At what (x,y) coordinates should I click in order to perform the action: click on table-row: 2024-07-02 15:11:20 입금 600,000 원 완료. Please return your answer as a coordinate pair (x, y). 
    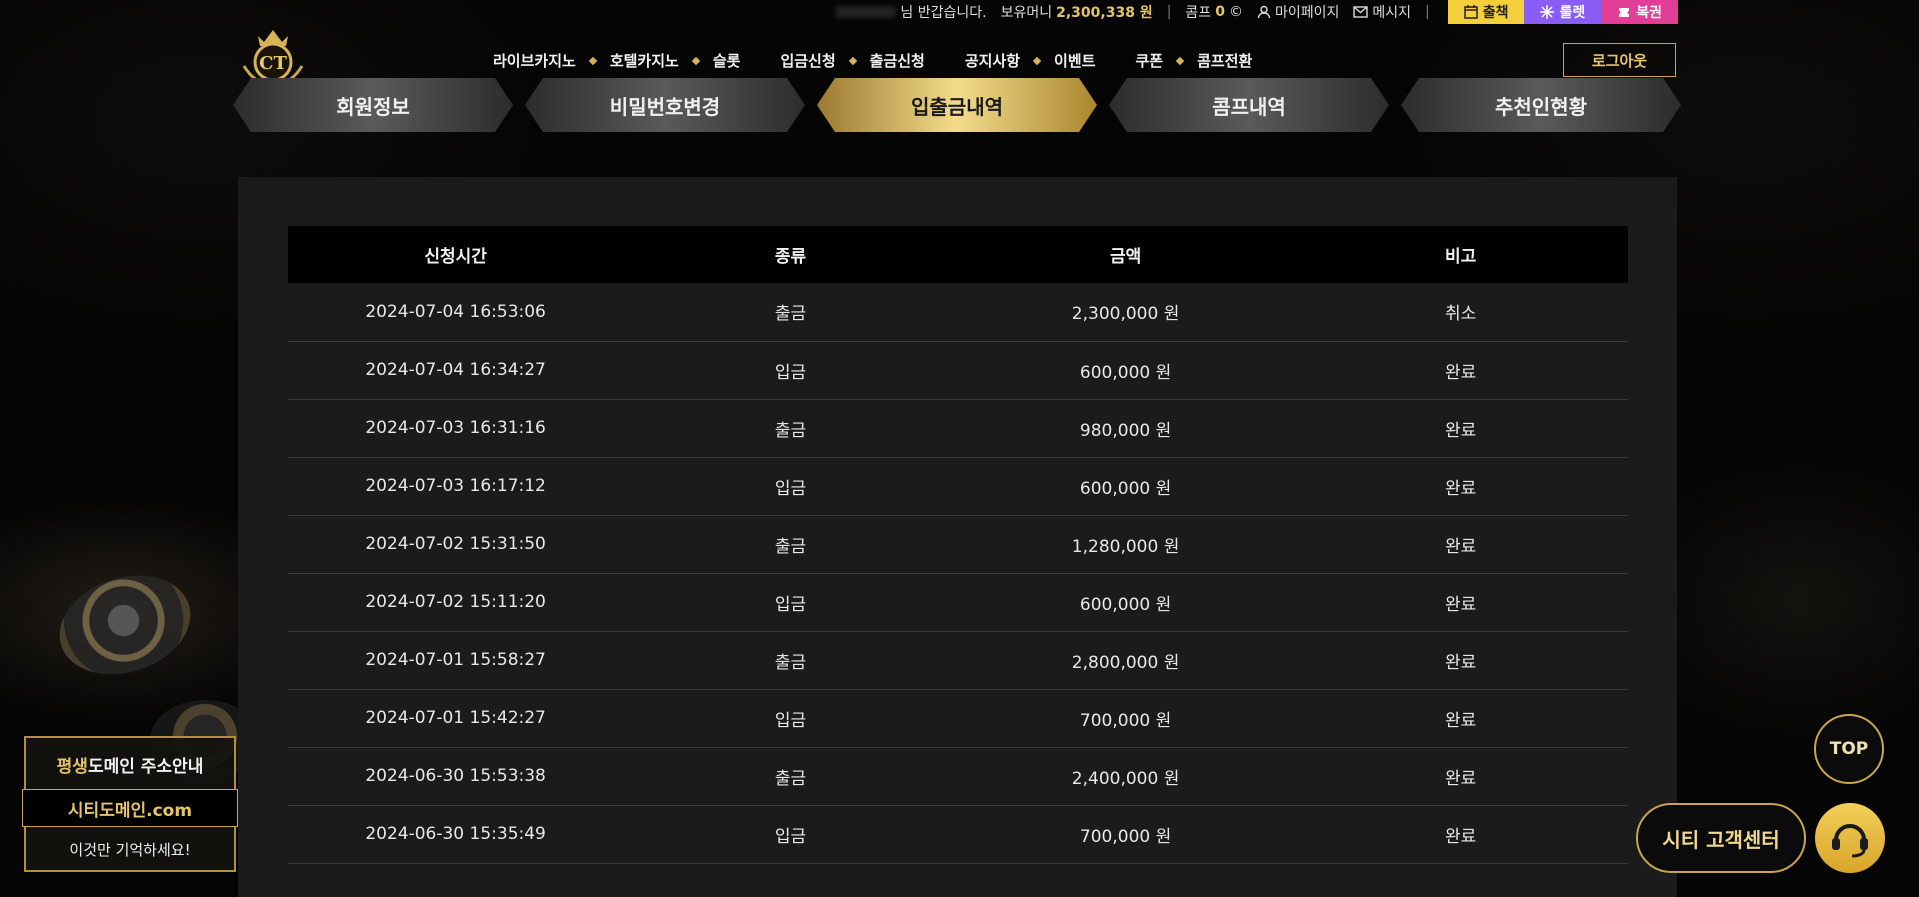
    Looking at the image, I should click on (958, 602).